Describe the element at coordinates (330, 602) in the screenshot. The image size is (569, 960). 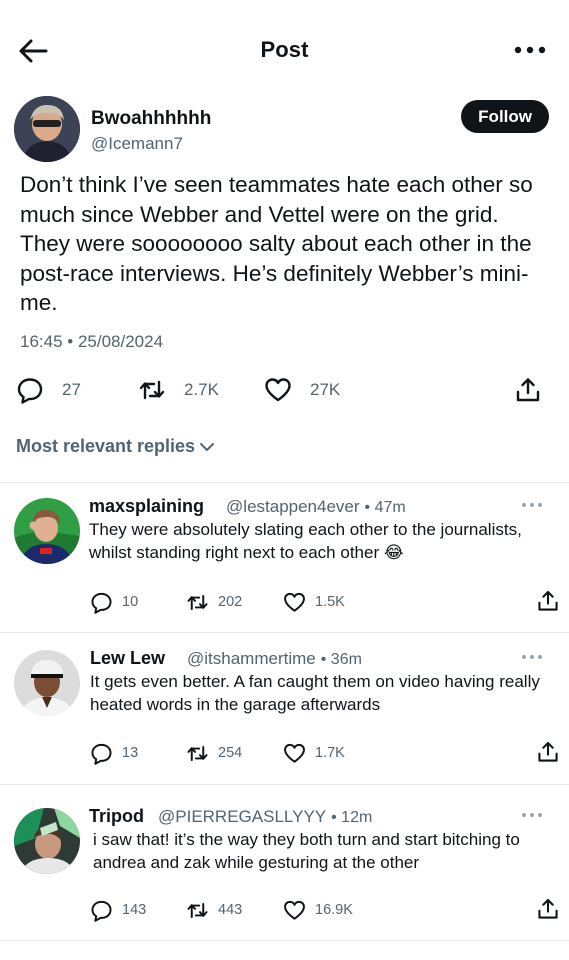
I see `like-count: 1.5K` at that location.